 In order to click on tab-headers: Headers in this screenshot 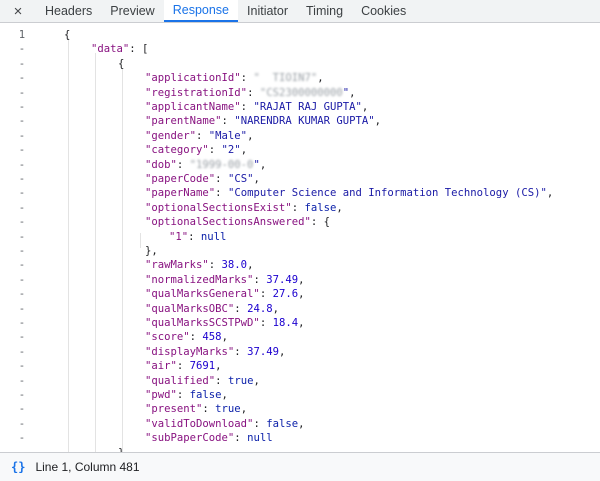, I will do `click(68, 11)`.